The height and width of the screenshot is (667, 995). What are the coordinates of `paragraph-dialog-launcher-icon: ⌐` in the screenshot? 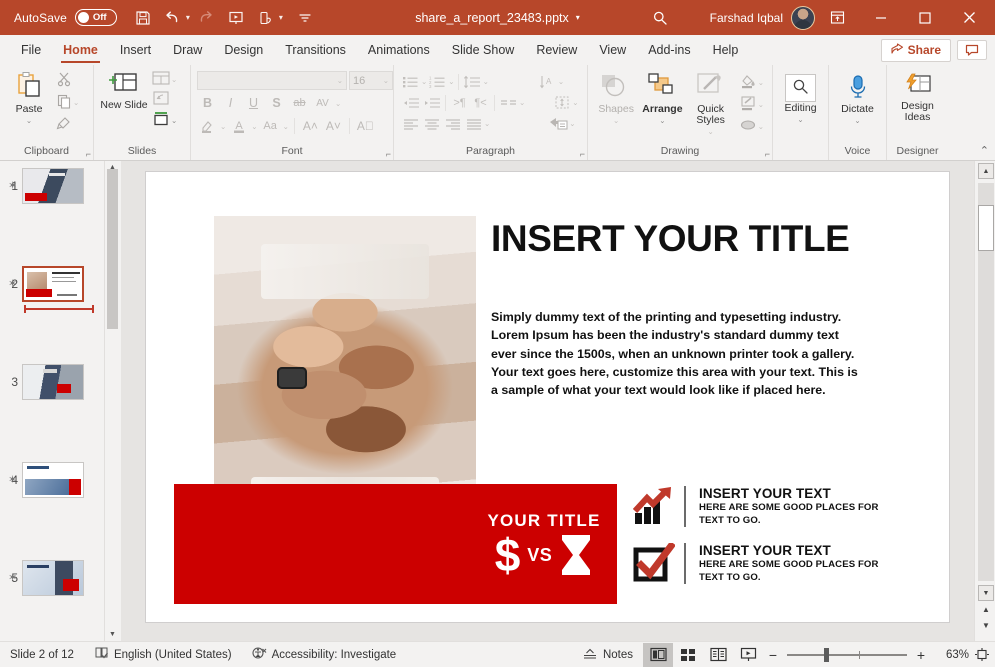 It's located at (582, 154).